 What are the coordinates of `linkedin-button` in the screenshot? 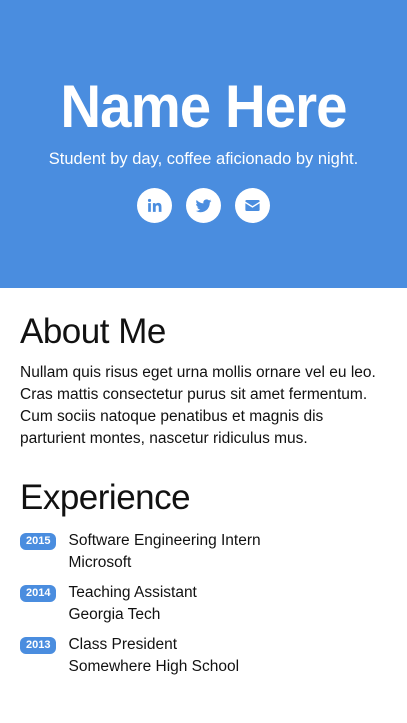 It's located at (154, 205).